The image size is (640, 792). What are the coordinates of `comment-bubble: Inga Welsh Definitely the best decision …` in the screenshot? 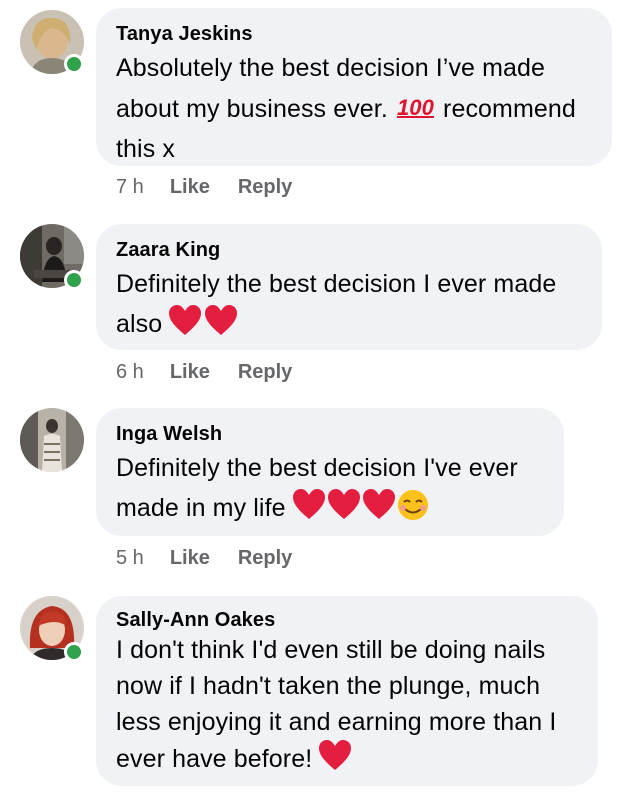 It's located at (330, 472).